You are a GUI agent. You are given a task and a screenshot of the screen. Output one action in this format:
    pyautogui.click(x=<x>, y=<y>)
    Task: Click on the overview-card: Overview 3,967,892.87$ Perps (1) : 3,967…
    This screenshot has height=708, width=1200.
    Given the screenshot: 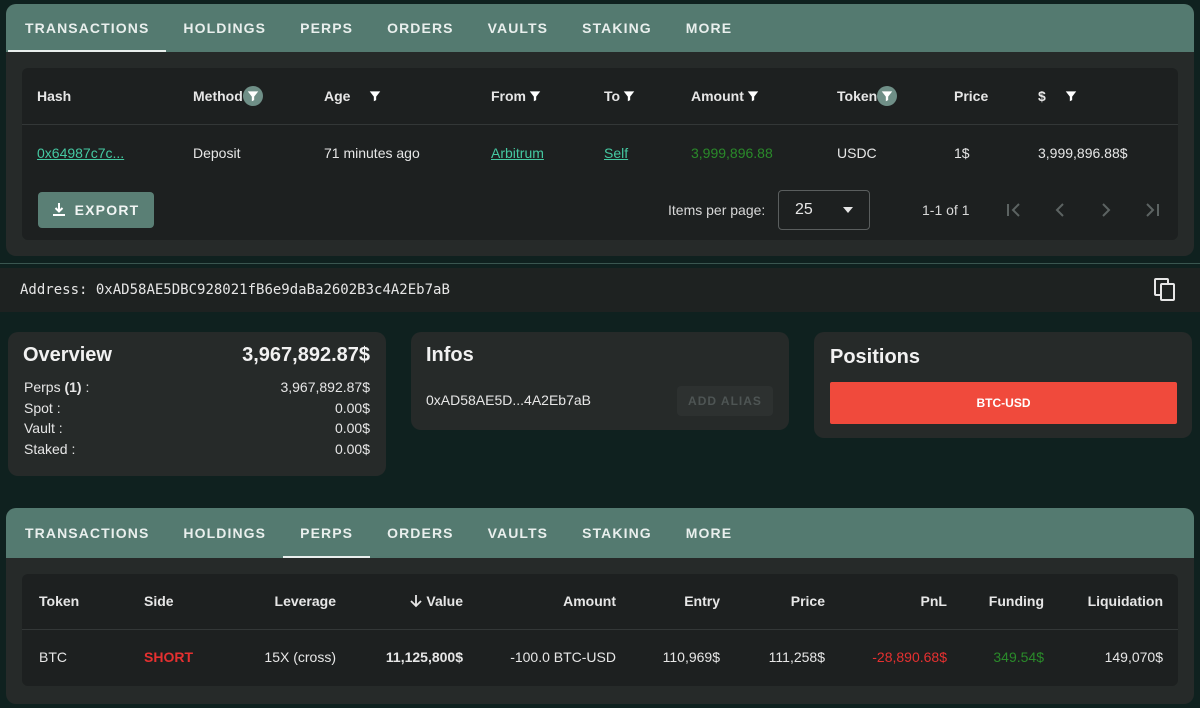 What is the action you would take?
    pyautogui.click(x=197, y=404)
    